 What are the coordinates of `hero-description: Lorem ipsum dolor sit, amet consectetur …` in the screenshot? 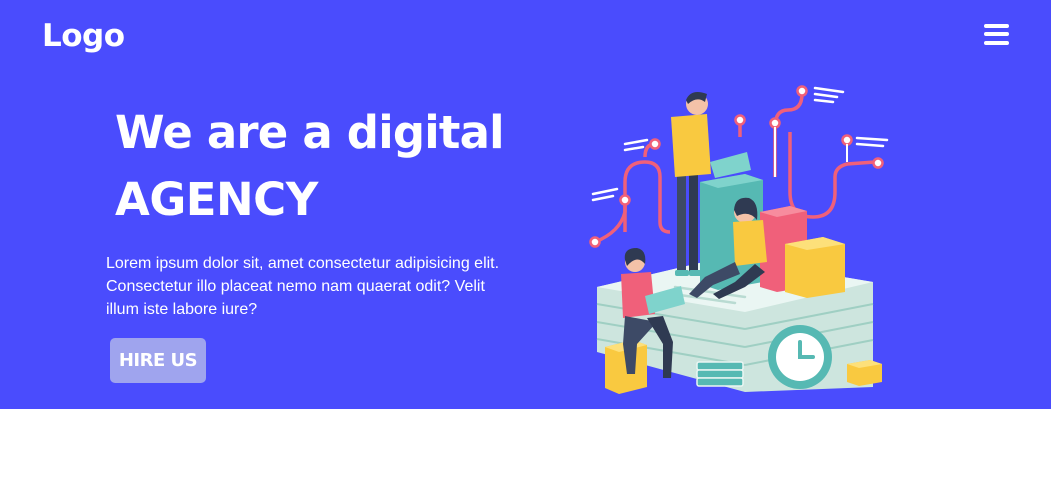 It's located at (303, 286).